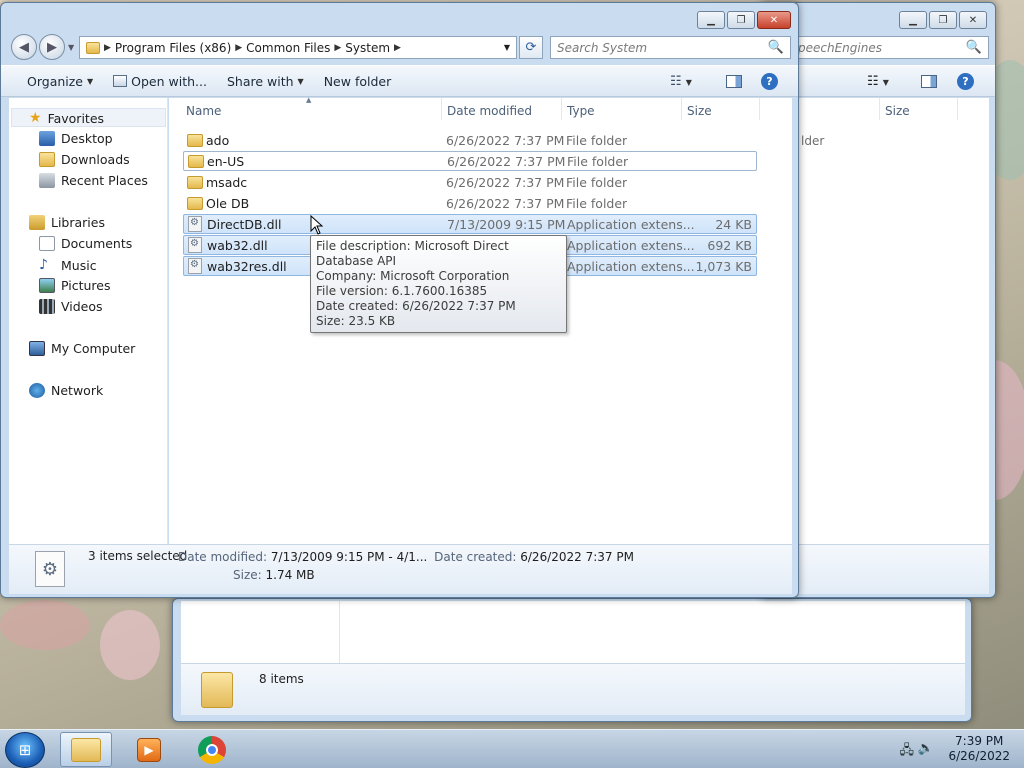  Describe the element at coordinates (47, 159) in the screenshot. I see `downloads-icon` at that location.